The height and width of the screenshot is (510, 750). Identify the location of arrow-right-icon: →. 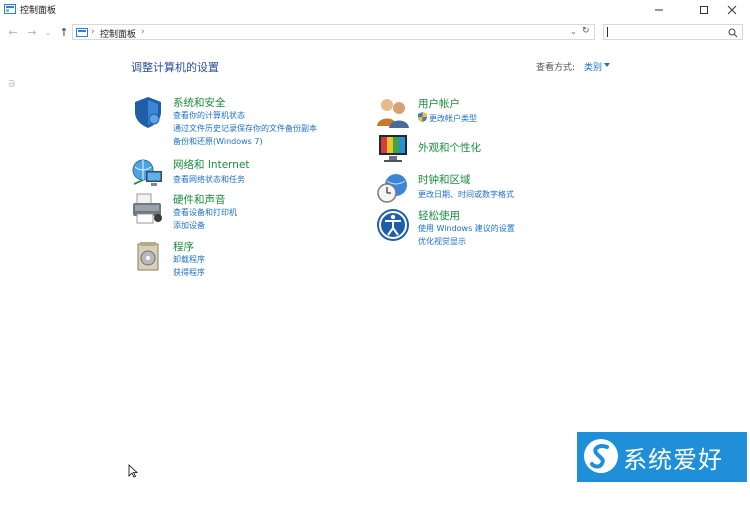
(32, 32).